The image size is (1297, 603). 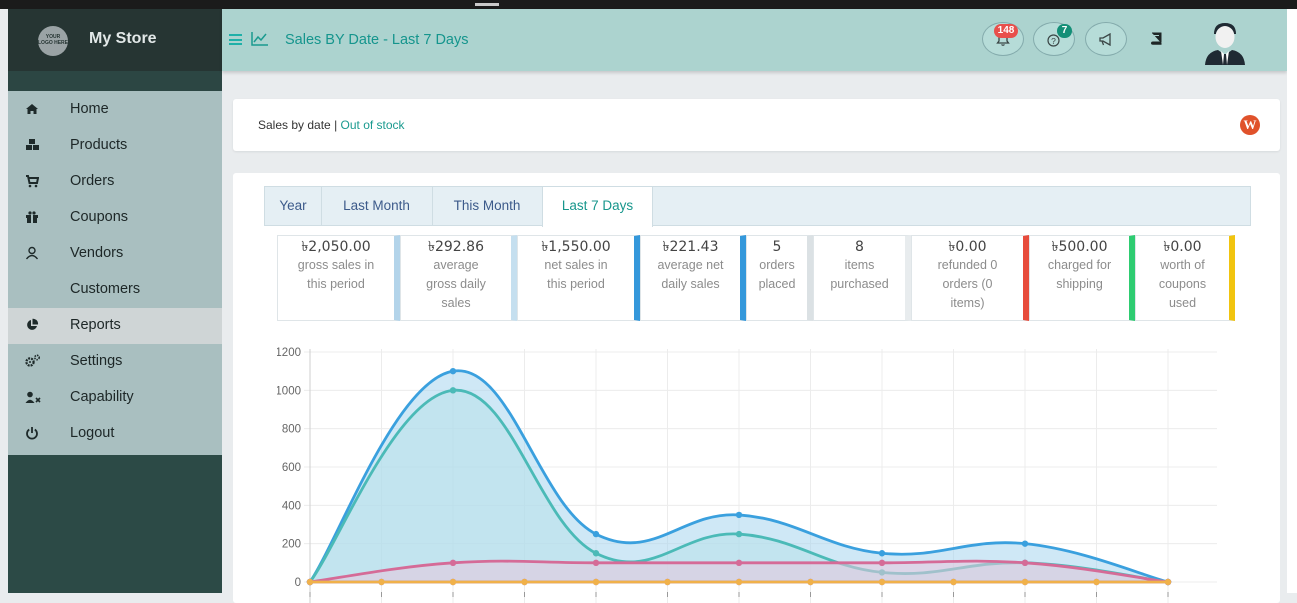 I want to click on stat-gross-sales: ৳2,050.00 gross sales in this period, so click(x=338, y=278).